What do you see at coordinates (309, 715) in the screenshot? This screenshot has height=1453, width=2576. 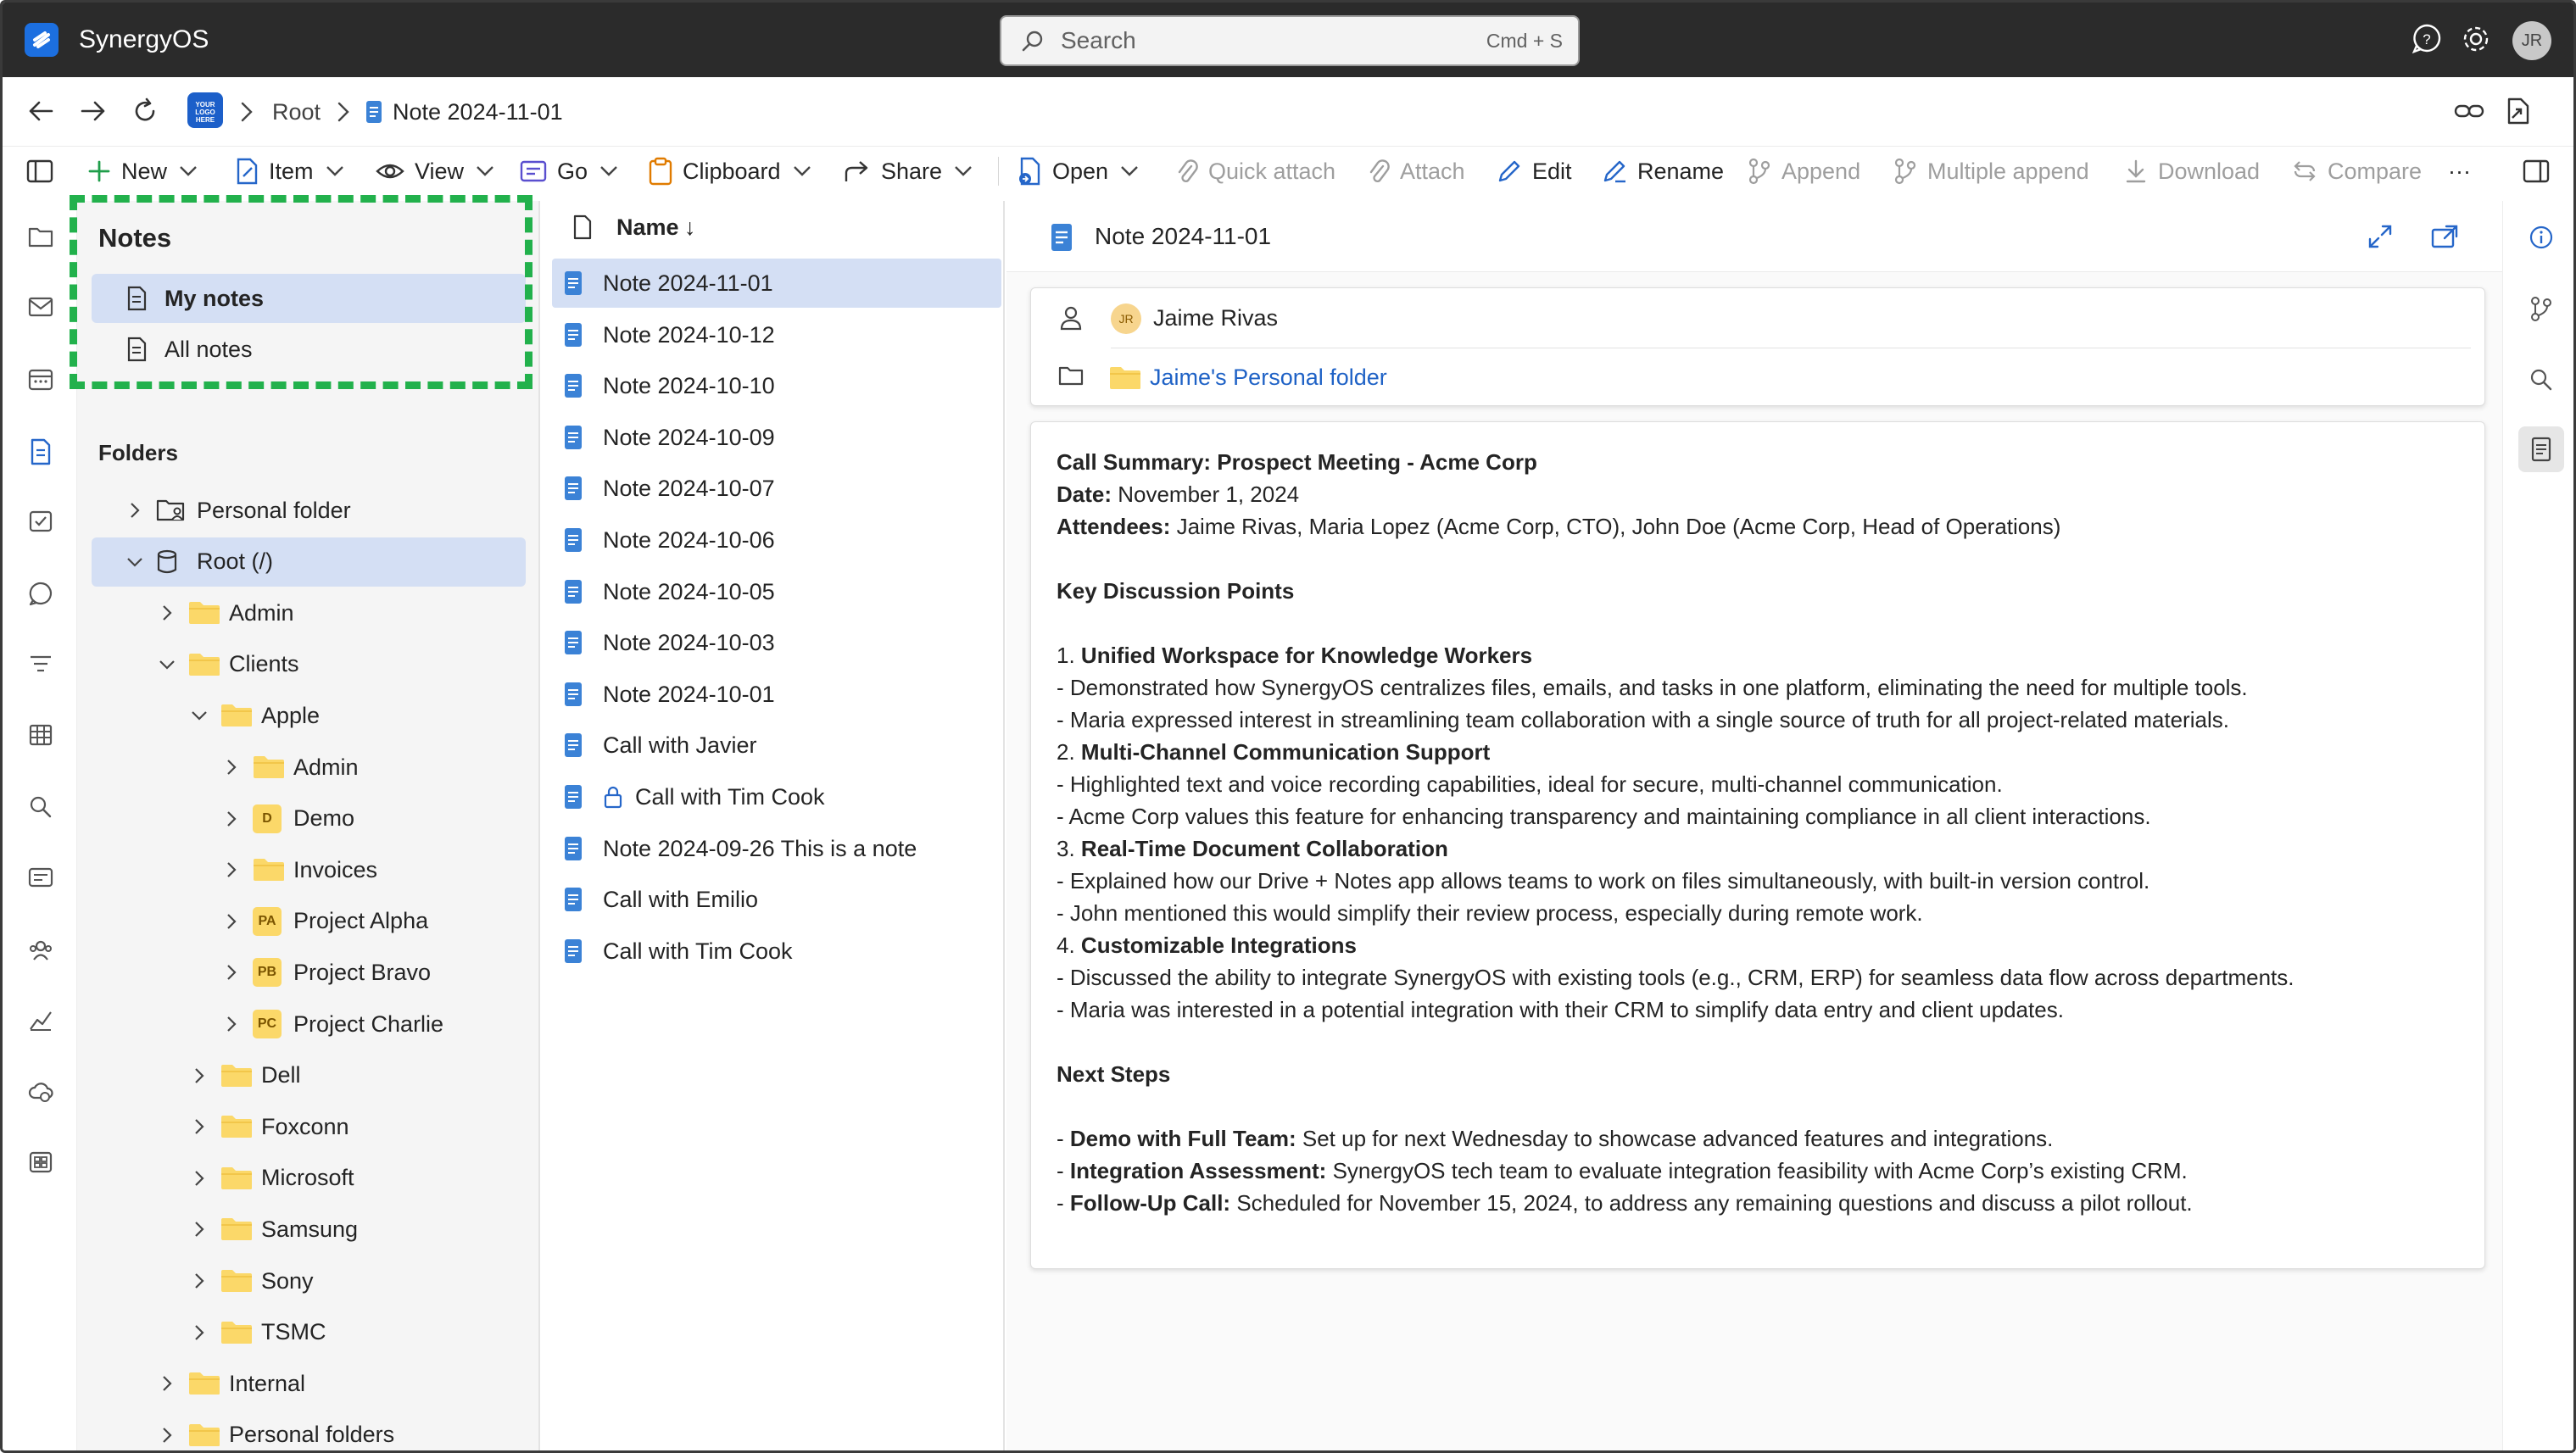 I see `tree-item: Apple` at bounding box center [309, 715].